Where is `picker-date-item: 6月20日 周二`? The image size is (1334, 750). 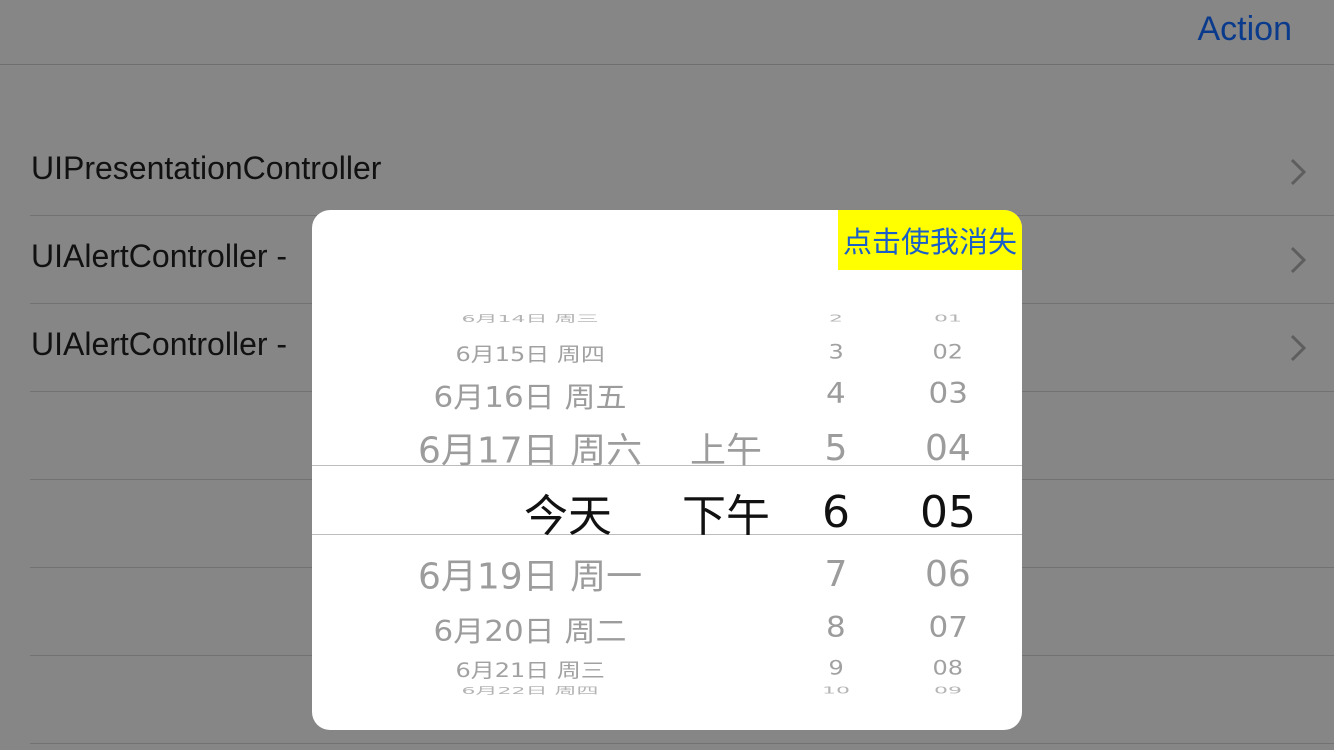
picker-date-item: 6月20日 周二 is located at coordinates (530, 627).